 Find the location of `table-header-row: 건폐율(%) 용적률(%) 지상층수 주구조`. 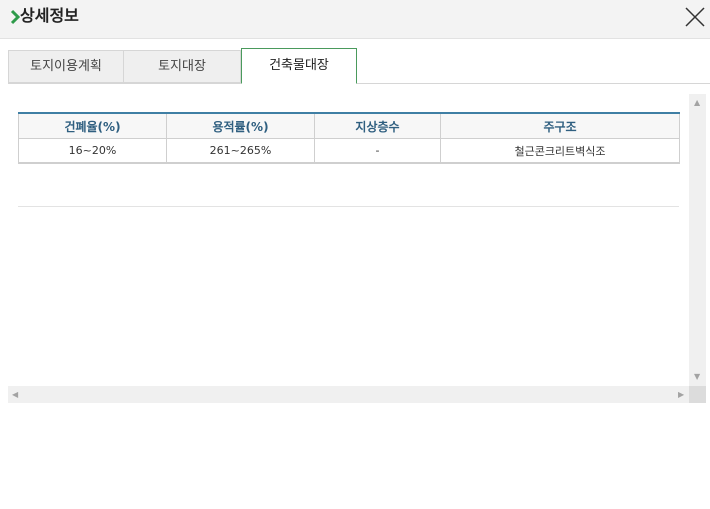

table-header-row: 건폐율(%) 용적률(%) 지상층수 주구조 is located at coordinates (349, 126).